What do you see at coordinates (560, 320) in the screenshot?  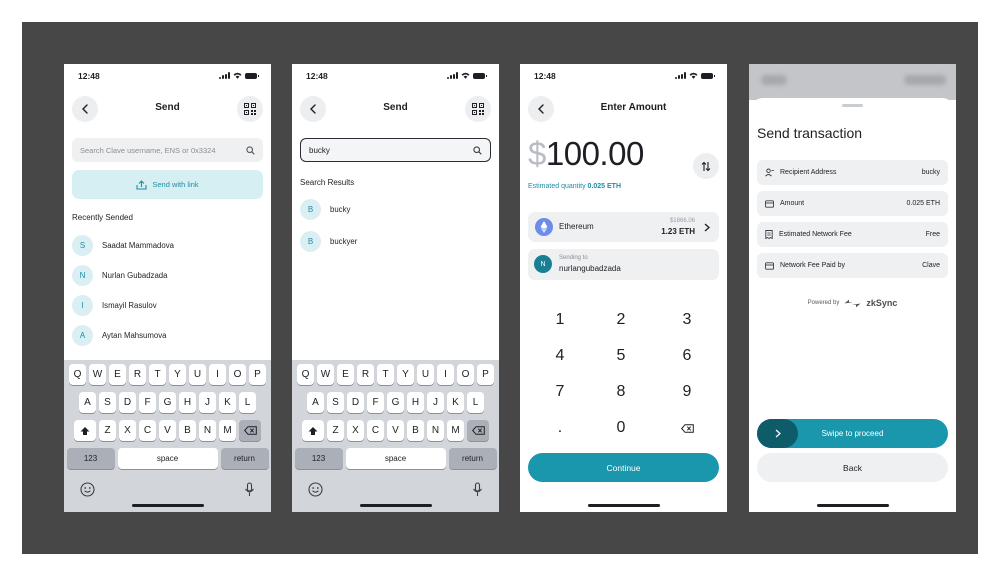 I see `numpad-key: 1` at bounding box center [560, 320].